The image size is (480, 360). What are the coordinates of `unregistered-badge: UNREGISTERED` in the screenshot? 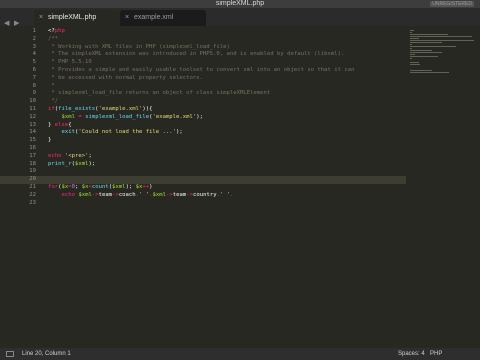 It's located at (452, 4).